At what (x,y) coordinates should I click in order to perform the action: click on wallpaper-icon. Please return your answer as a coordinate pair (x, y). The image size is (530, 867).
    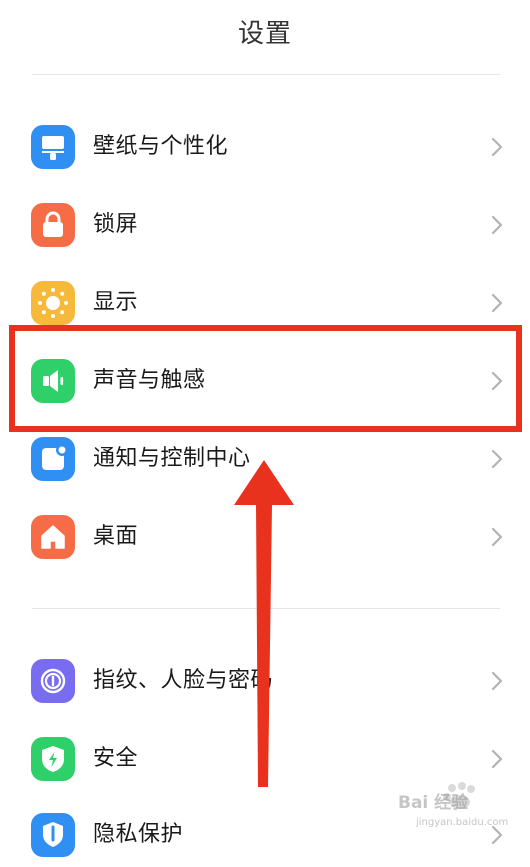
    Looking at the image, I should click on (53, 147).